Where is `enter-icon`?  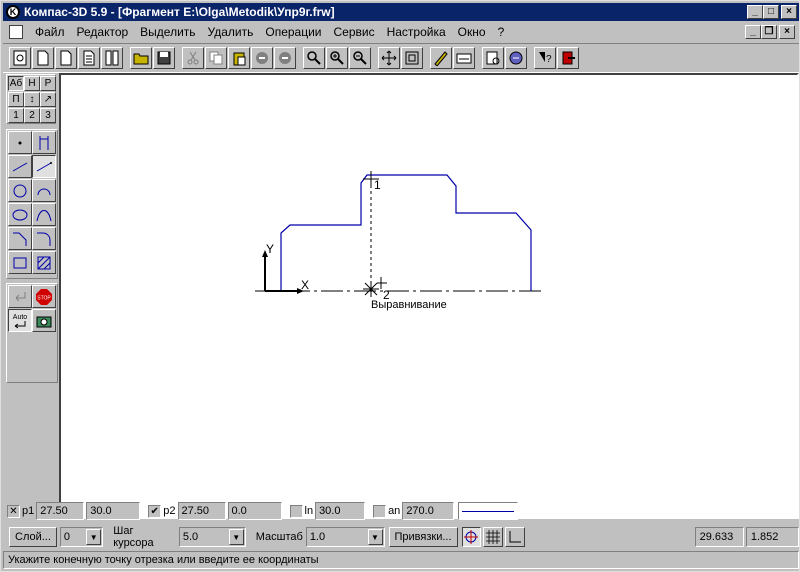 enter-icon is located at coordinates (20, 296).